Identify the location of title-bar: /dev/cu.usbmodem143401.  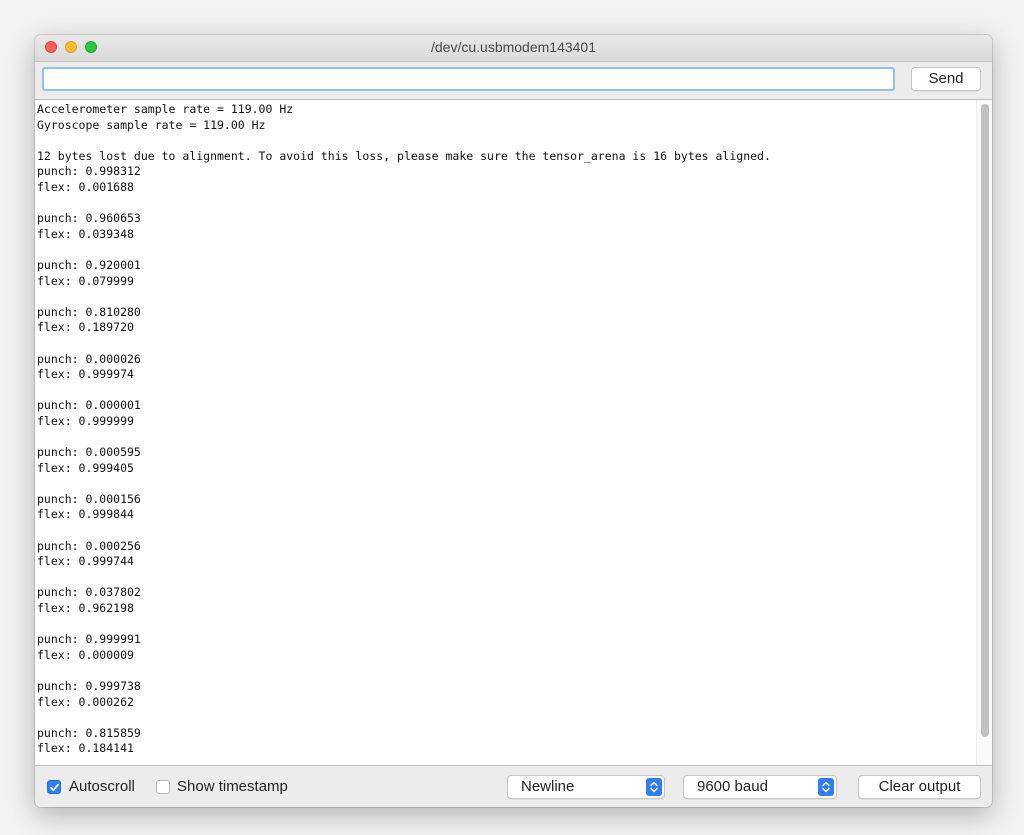
(513, 48).